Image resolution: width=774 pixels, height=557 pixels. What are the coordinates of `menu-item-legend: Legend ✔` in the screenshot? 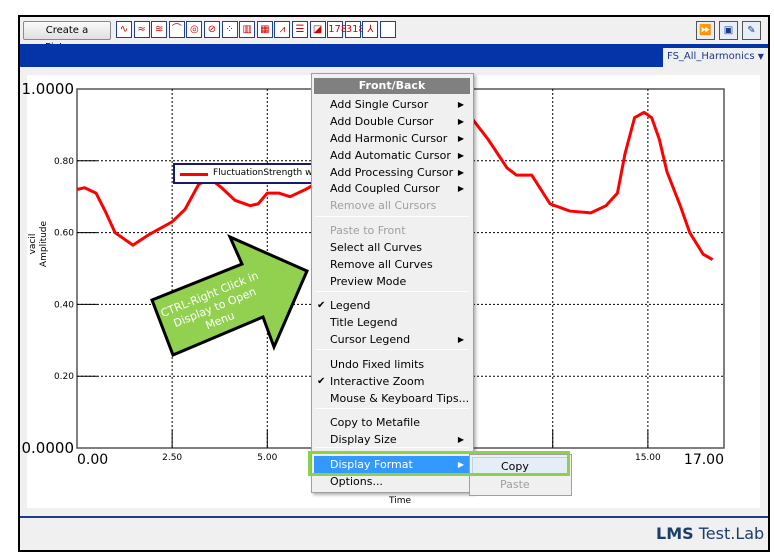 It's located at (392, 305).